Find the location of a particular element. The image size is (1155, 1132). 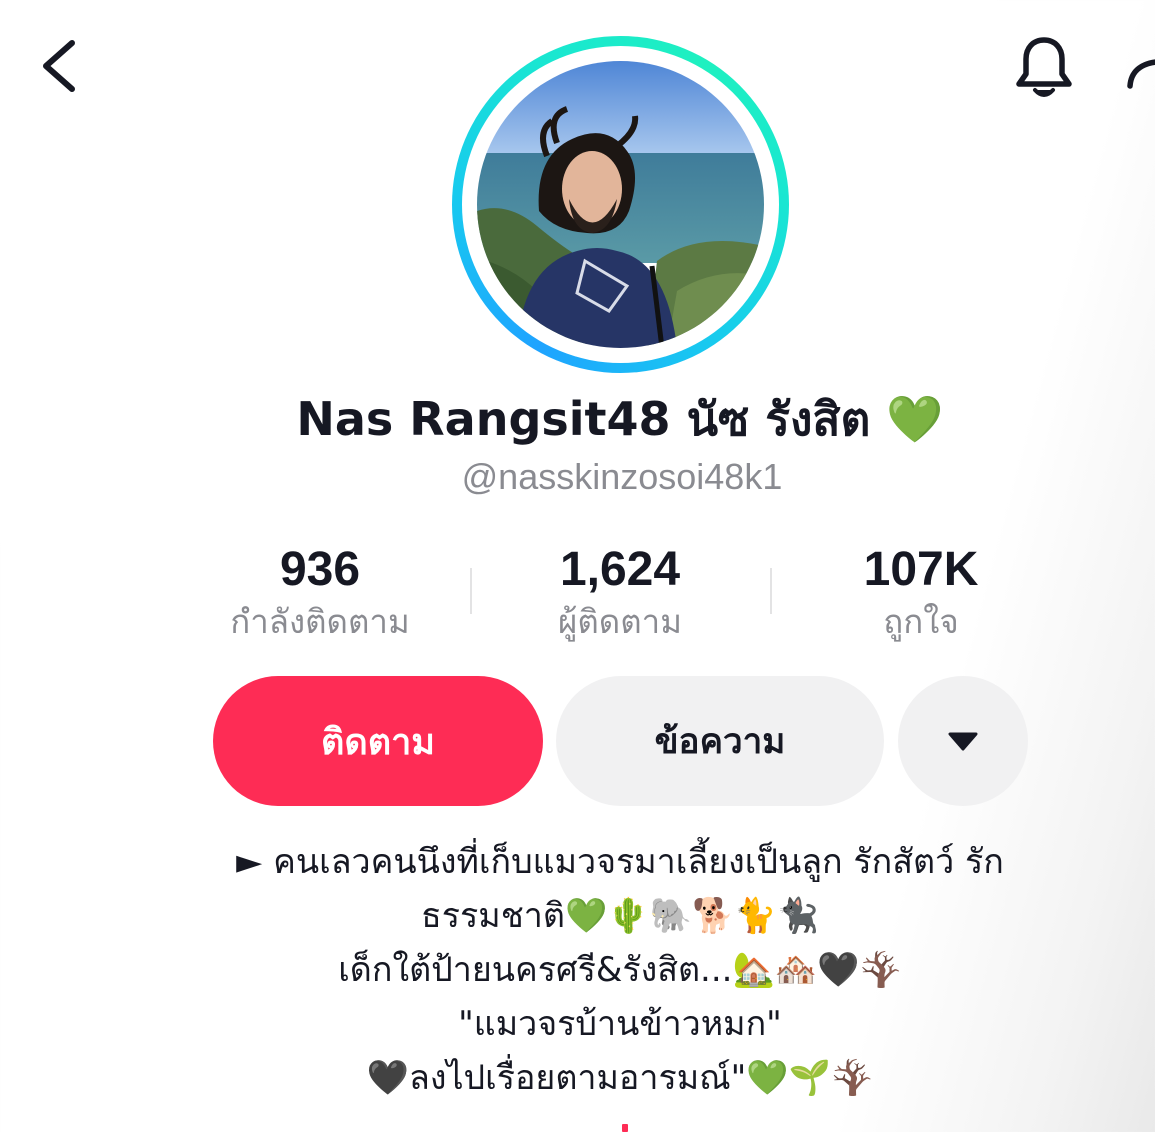

bio-line: "แมวจรบ้านข้าวหมก" is located at coordinates (620, 1024).